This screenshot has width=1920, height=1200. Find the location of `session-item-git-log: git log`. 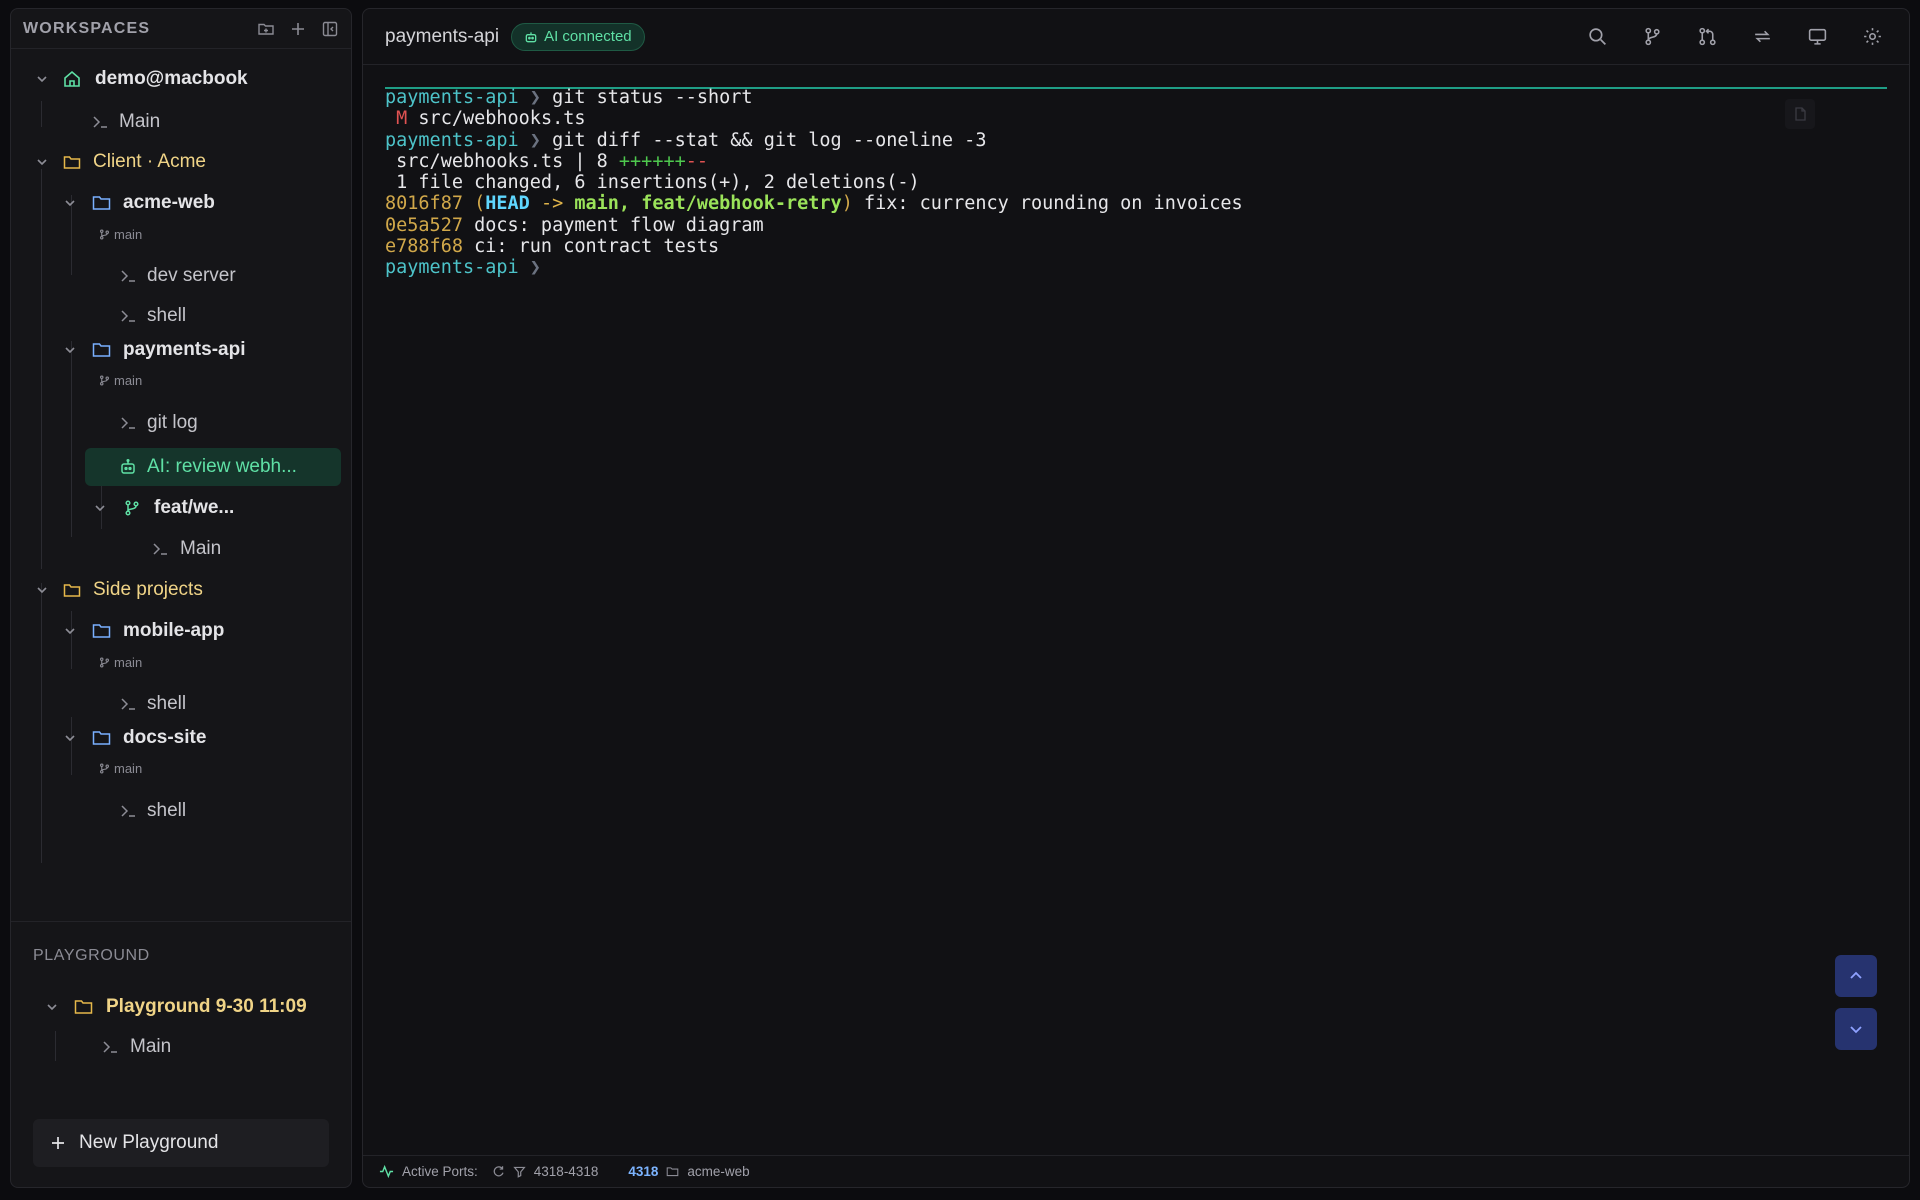

session-item-git-log: git log is located at coordinates (181, 423).